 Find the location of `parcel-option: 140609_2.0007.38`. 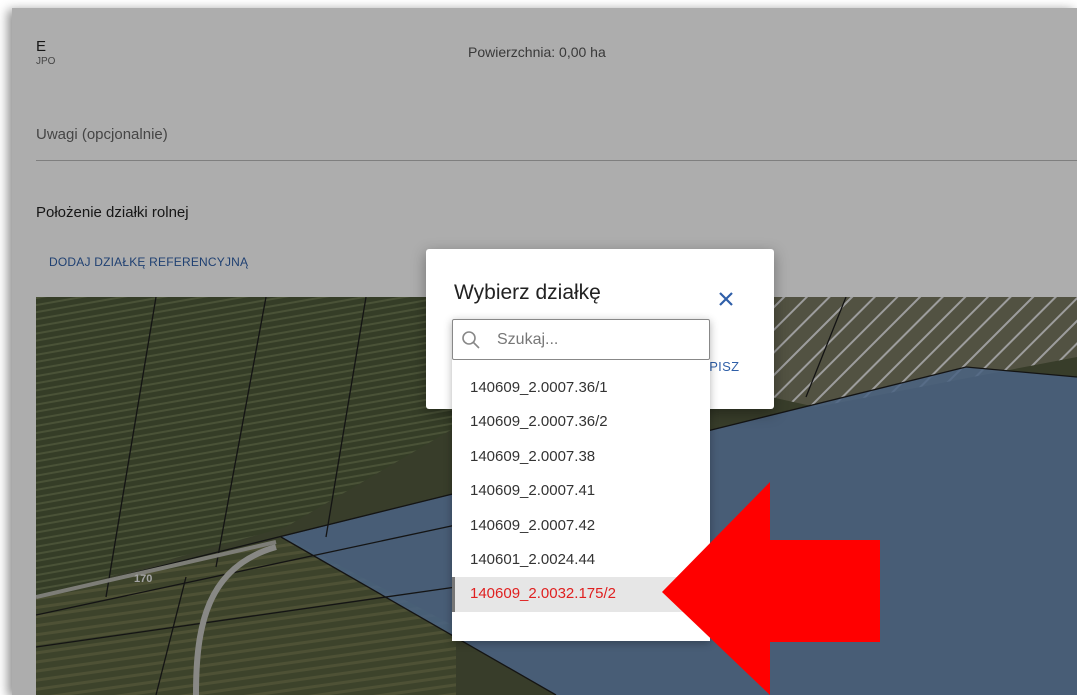

parcel-option: 140609_2.0007.38 is located at coordinates (581, 457).